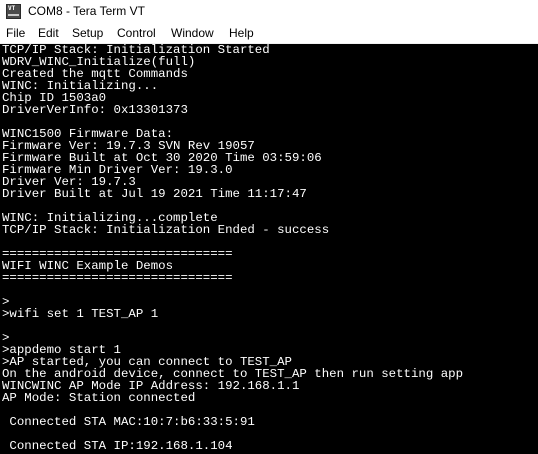 The width and height of the screenshot is (538, 454). I want to click on terminal-line: AP Mode: Station connected, so click(99, 398).